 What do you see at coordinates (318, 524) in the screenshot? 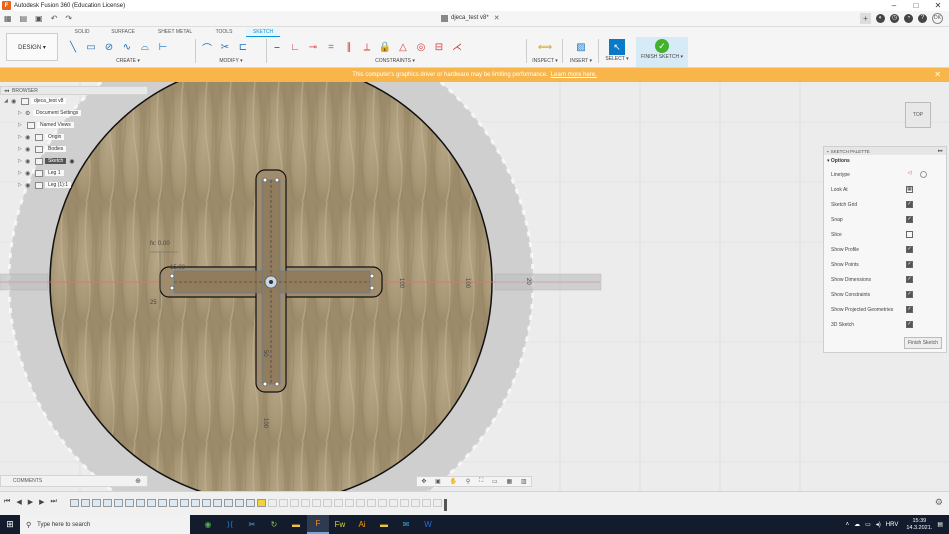
I see `fusion-taskbar-icon: F` at bounding box center [318, 524].